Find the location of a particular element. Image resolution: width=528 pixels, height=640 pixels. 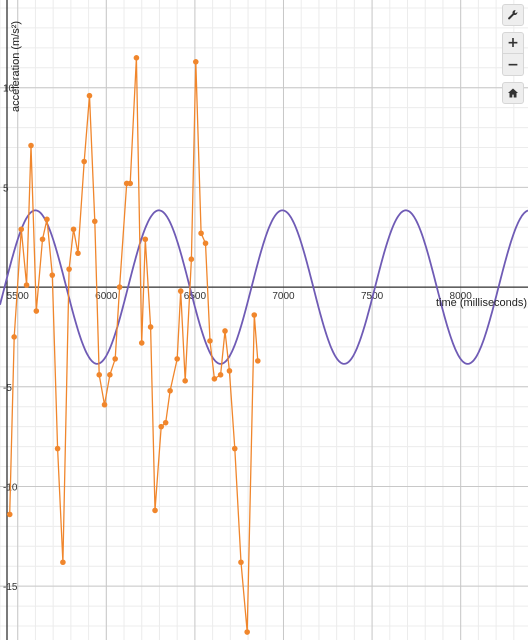

x-tick-label: 5500 is located at coordinates (18, 296).